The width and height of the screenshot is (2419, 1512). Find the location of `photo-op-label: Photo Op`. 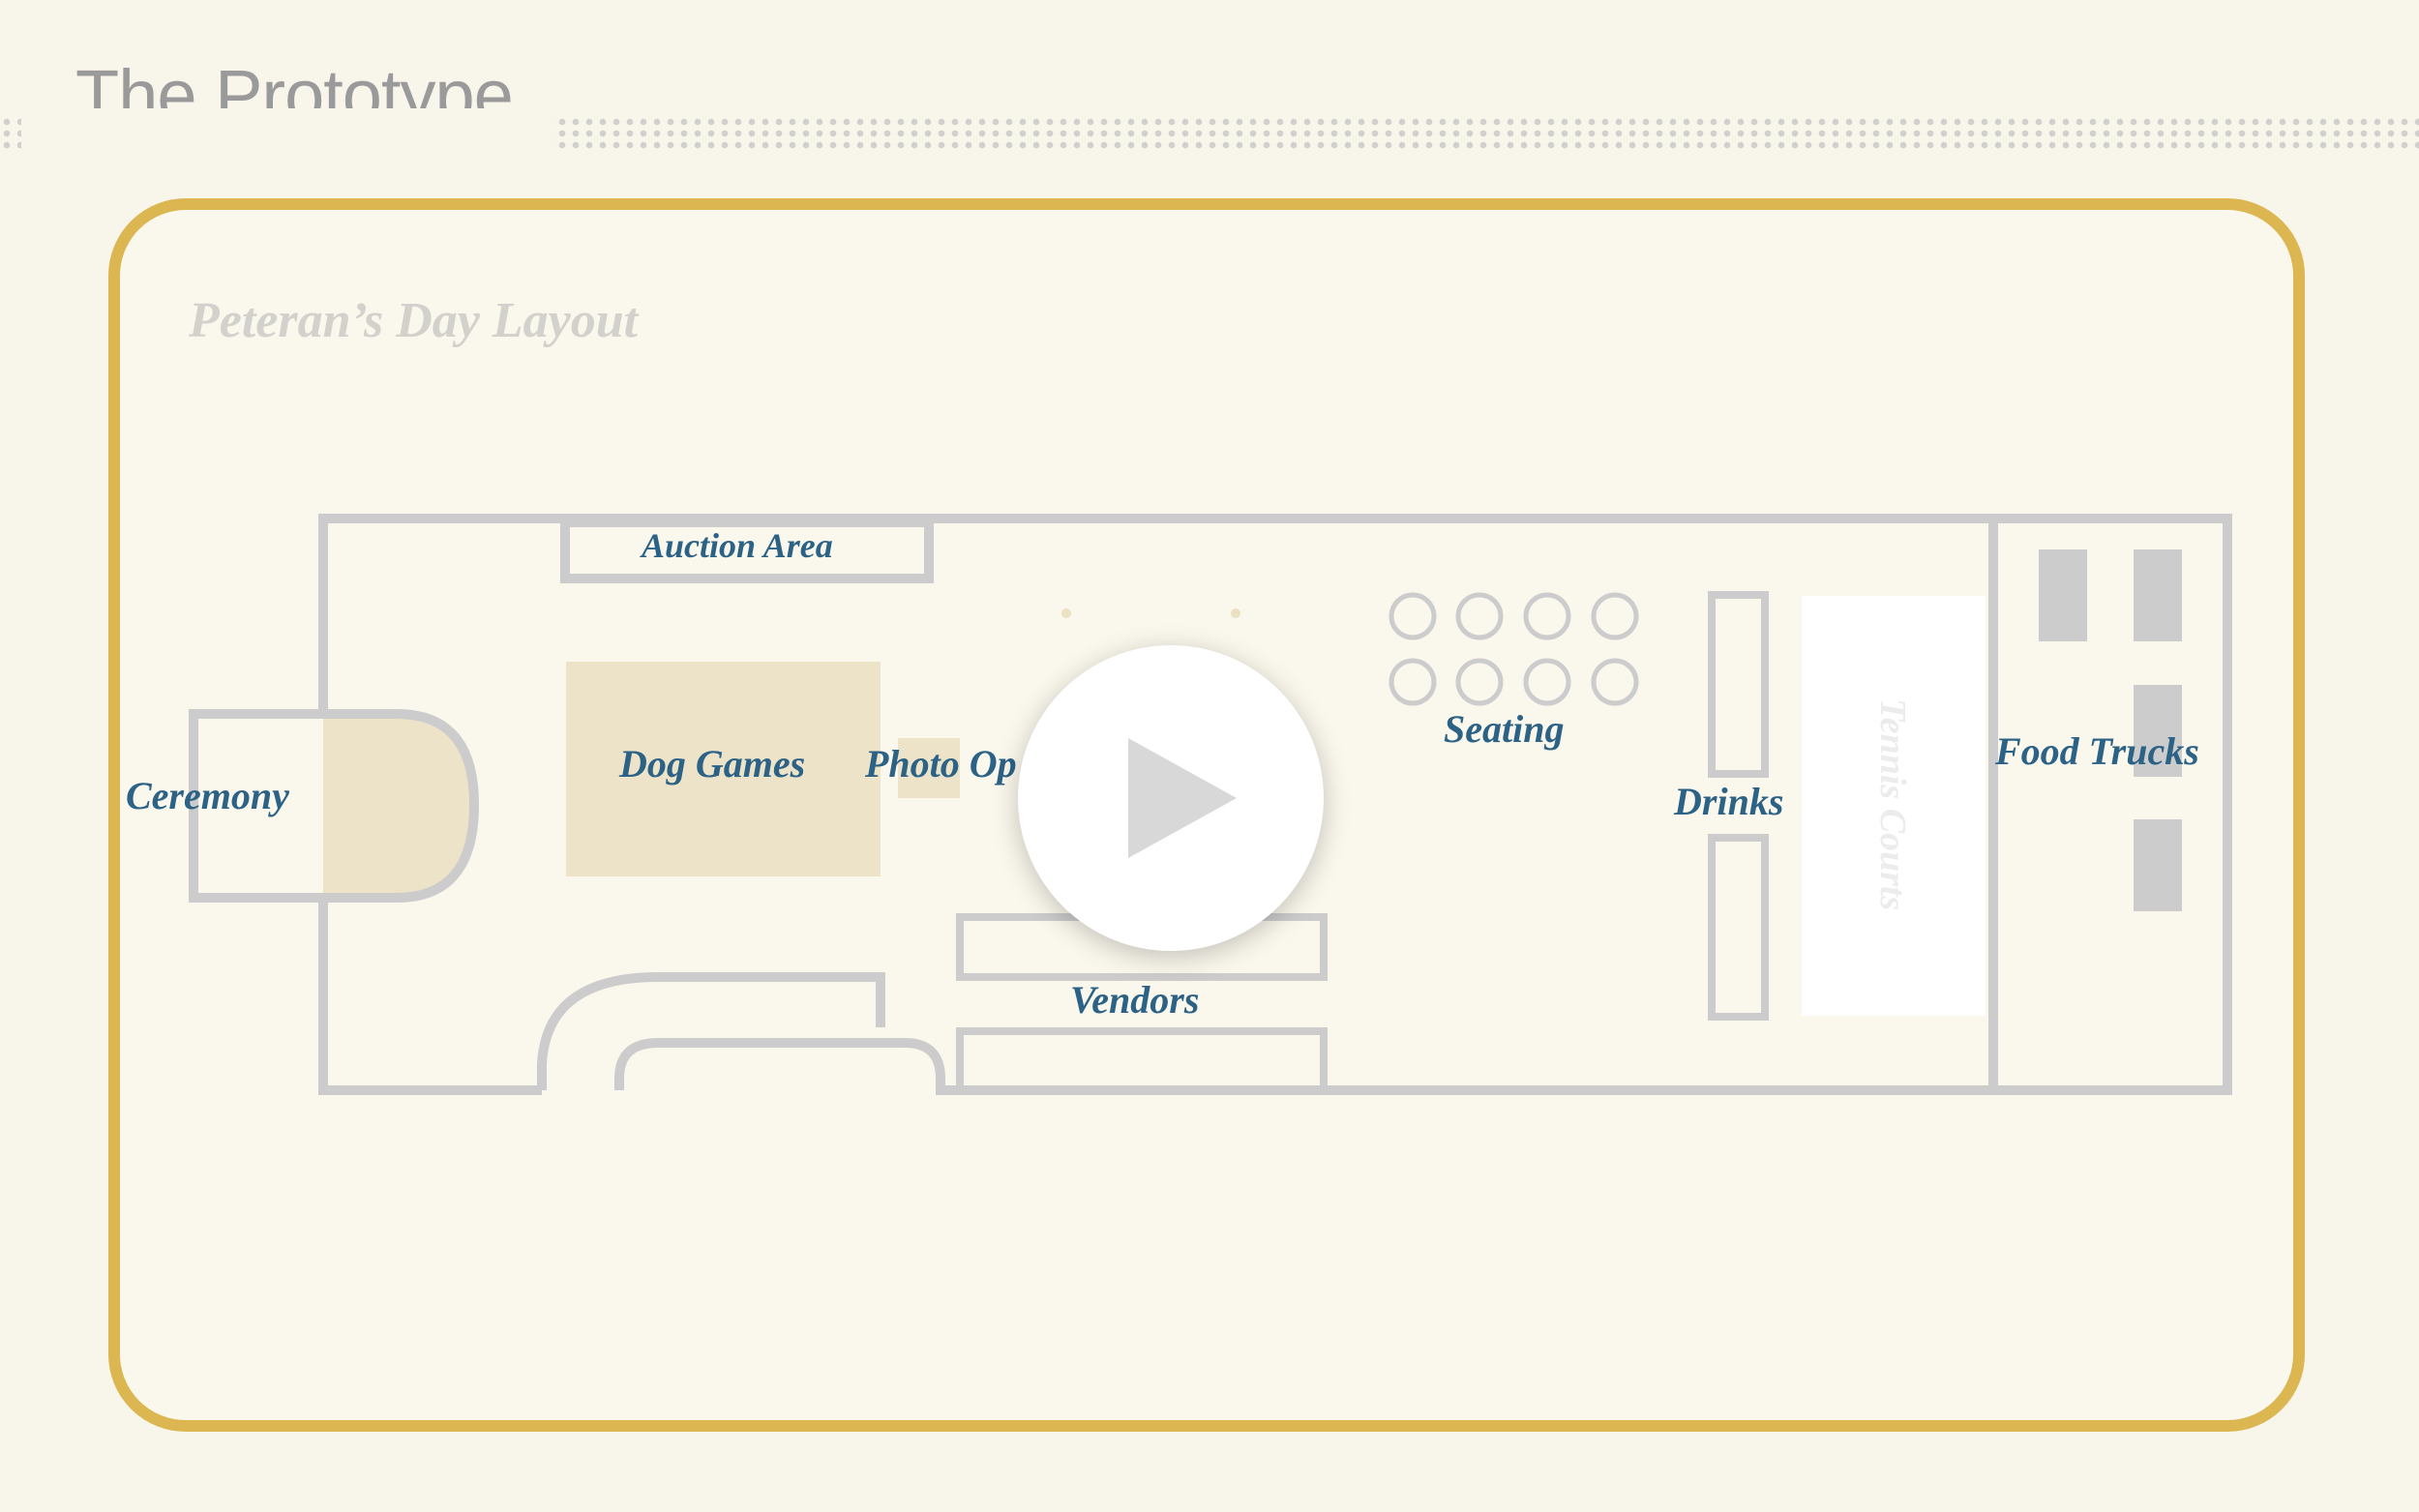

photo-op-label: Photo Op is located at coordinates (941, 764).